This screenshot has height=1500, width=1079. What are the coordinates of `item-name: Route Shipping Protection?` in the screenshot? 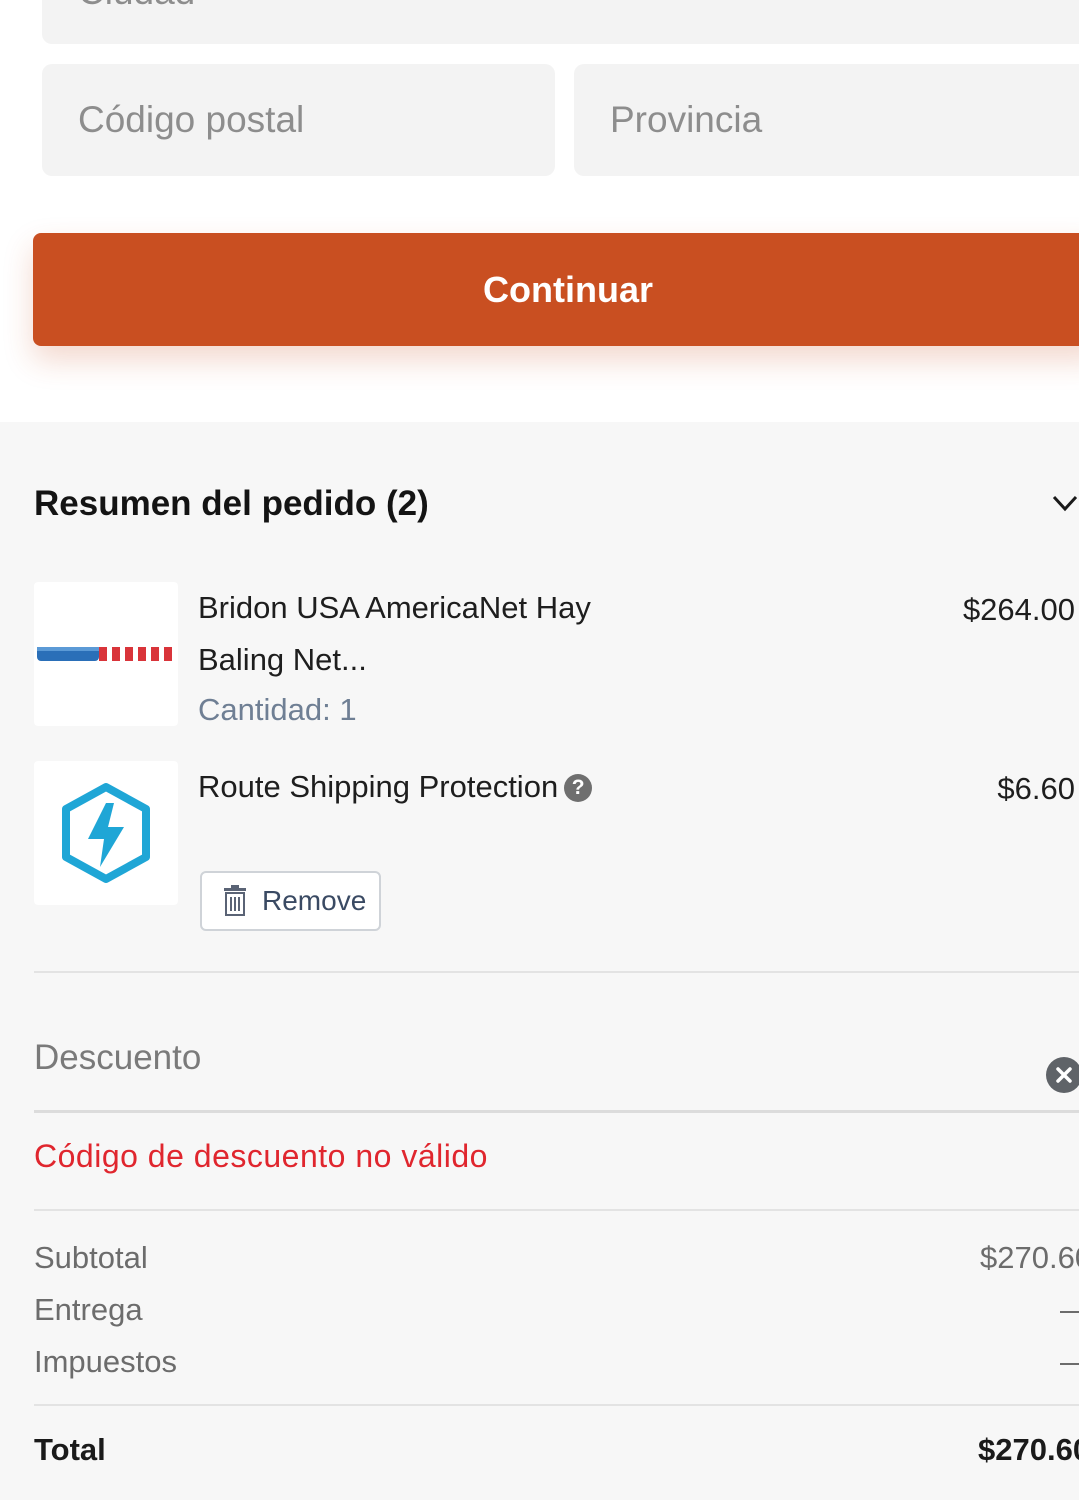 It's located at (418, 787).